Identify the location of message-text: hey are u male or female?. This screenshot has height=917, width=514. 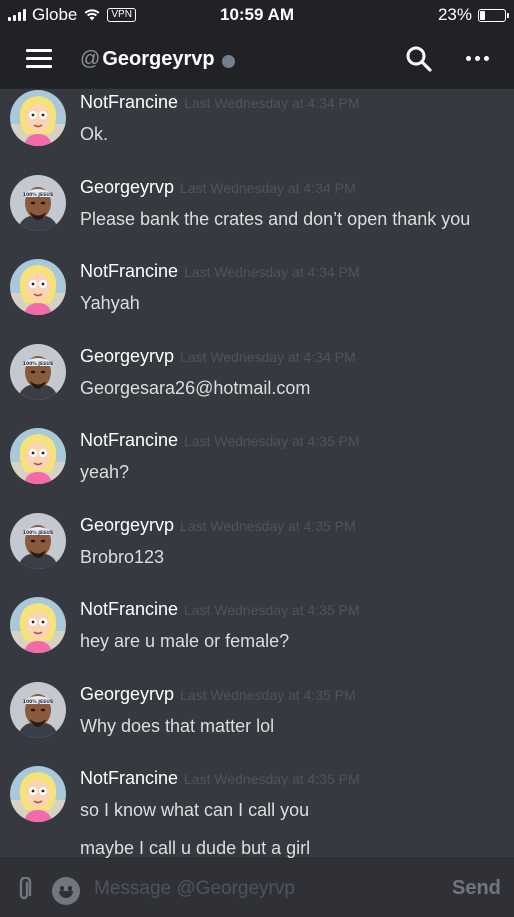
(185, 641).